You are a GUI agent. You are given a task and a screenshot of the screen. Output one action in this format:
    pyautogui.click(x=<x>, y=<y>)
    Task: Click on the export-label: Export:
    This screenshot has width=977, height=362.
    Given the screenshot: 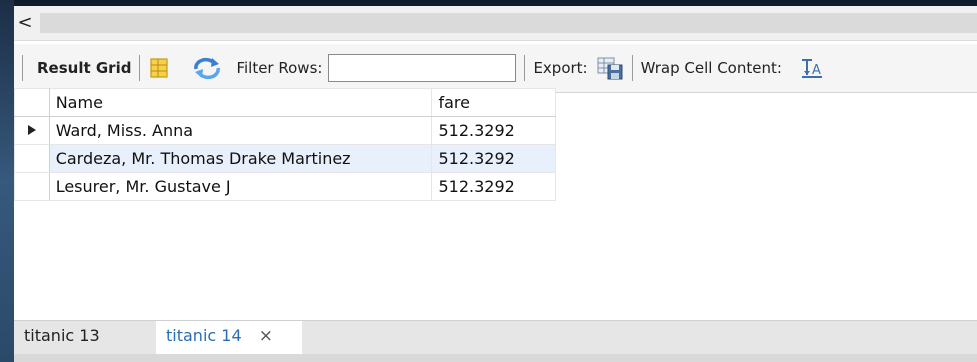 What is the action you would take?
    pyautogui.click(x=560, y=68)
    